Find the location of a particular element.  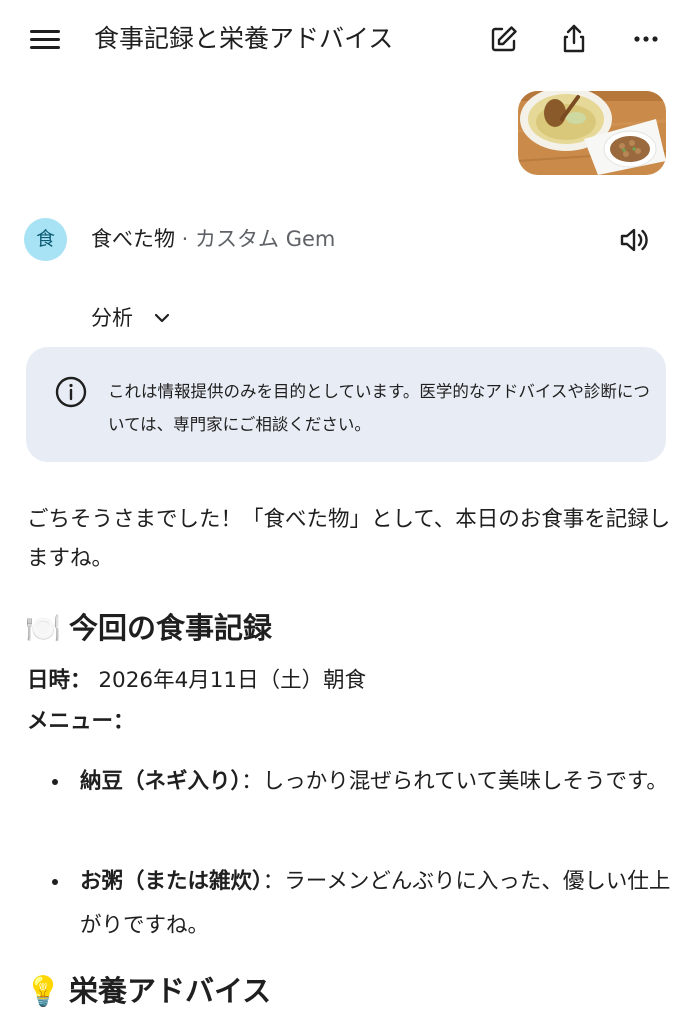

plate-icon: 🍽️ is located at coordinates (43, 628).